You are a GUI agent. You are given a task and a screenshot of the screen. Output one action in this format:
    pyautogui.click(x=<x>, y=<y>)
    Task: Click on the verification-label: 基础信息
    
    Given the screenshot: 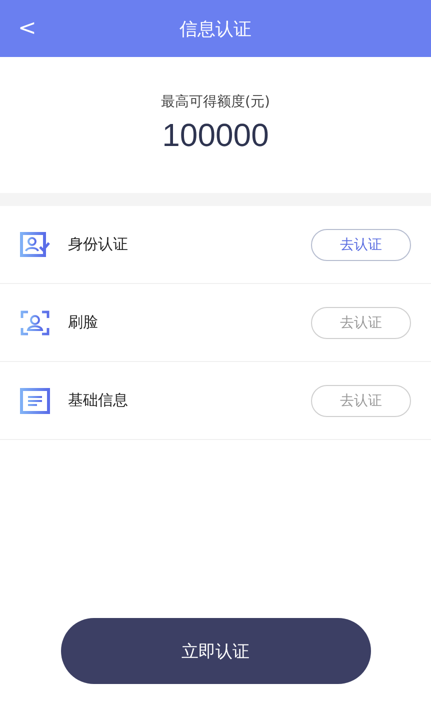 What is the action you would take?
    pyautogui.click(x=98, y=400)
    